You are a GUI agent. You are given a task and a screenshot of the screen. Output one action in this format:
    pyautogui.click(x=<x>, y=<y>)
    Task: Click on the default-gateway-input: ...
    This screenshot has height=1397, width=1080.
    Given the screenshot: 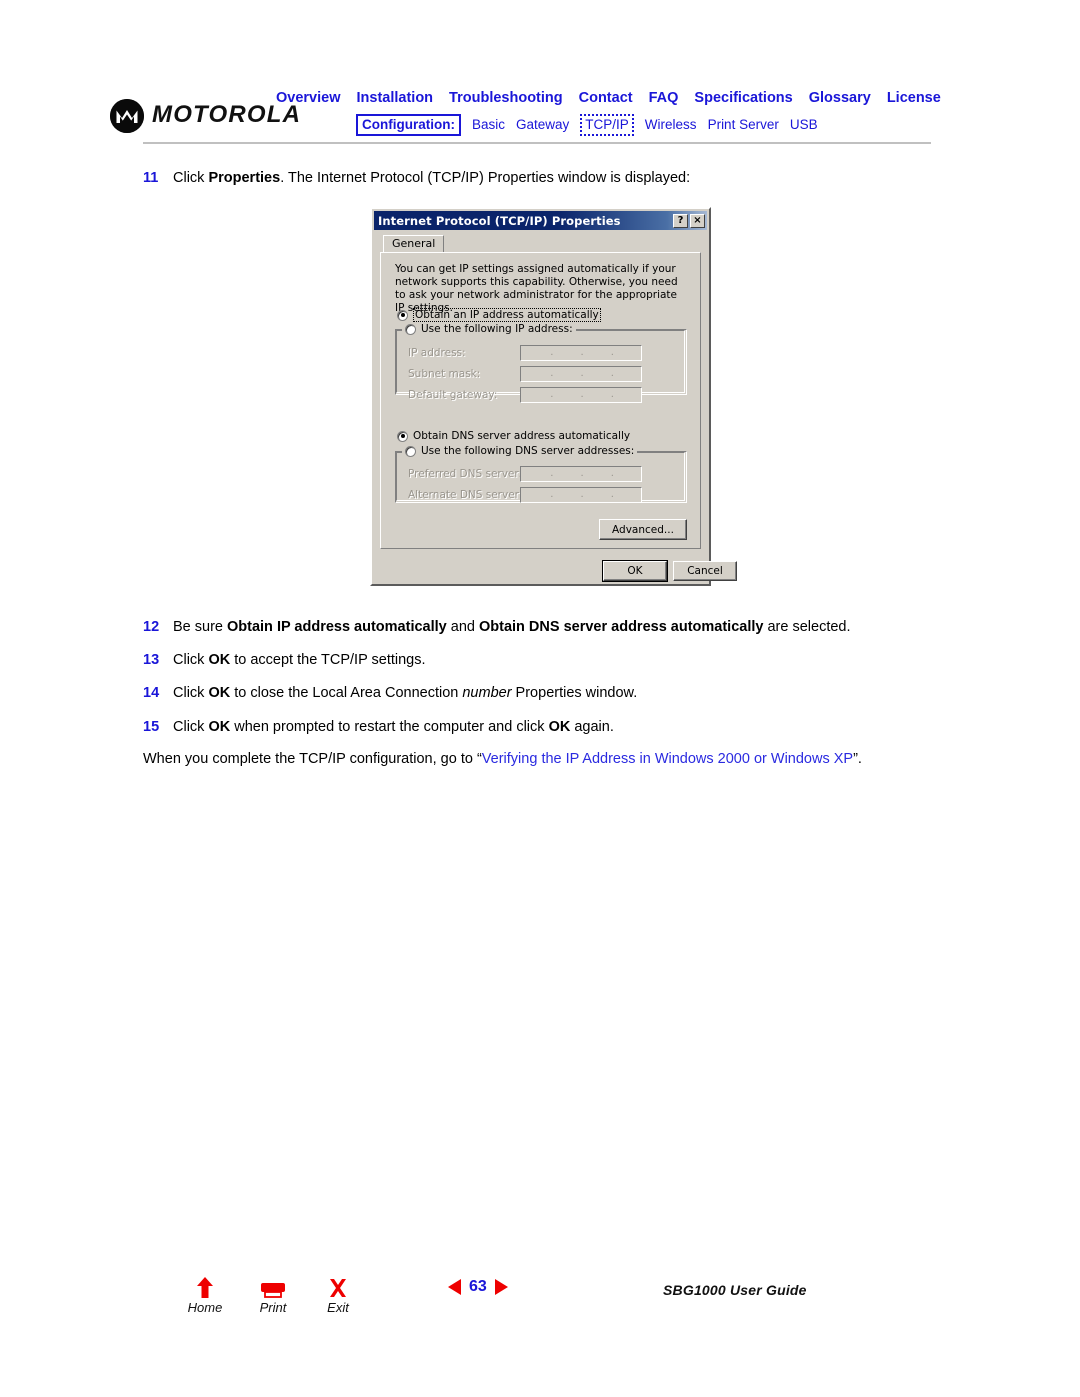 What is the action you would take?
    pyautogui.click(x=581, y=395)
    